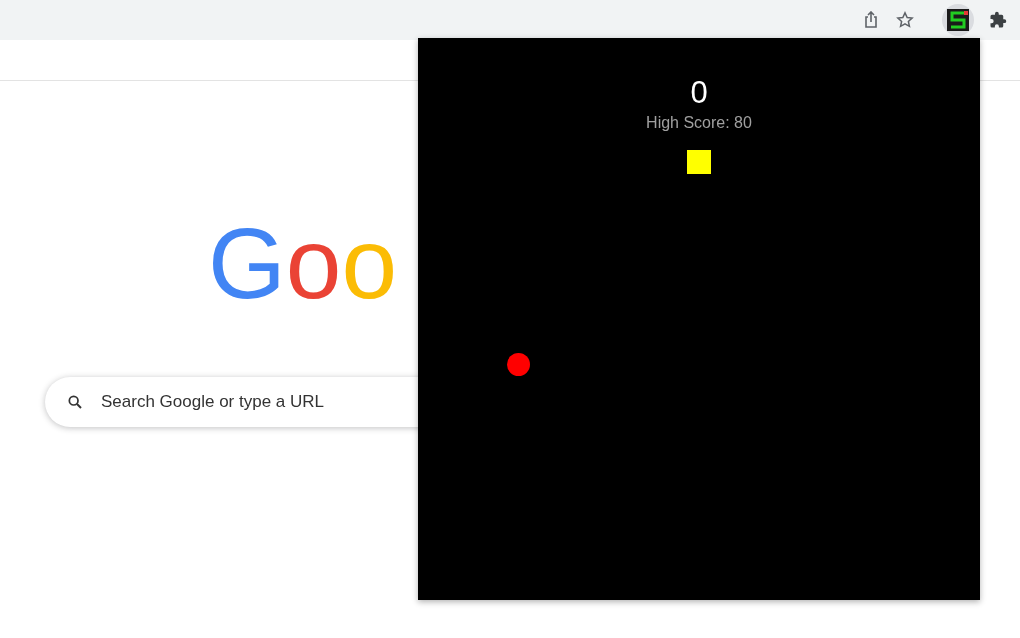 The height and width of the screenshot is (638, 1020). I want to click on snake-game-icon, so click(958, 20).